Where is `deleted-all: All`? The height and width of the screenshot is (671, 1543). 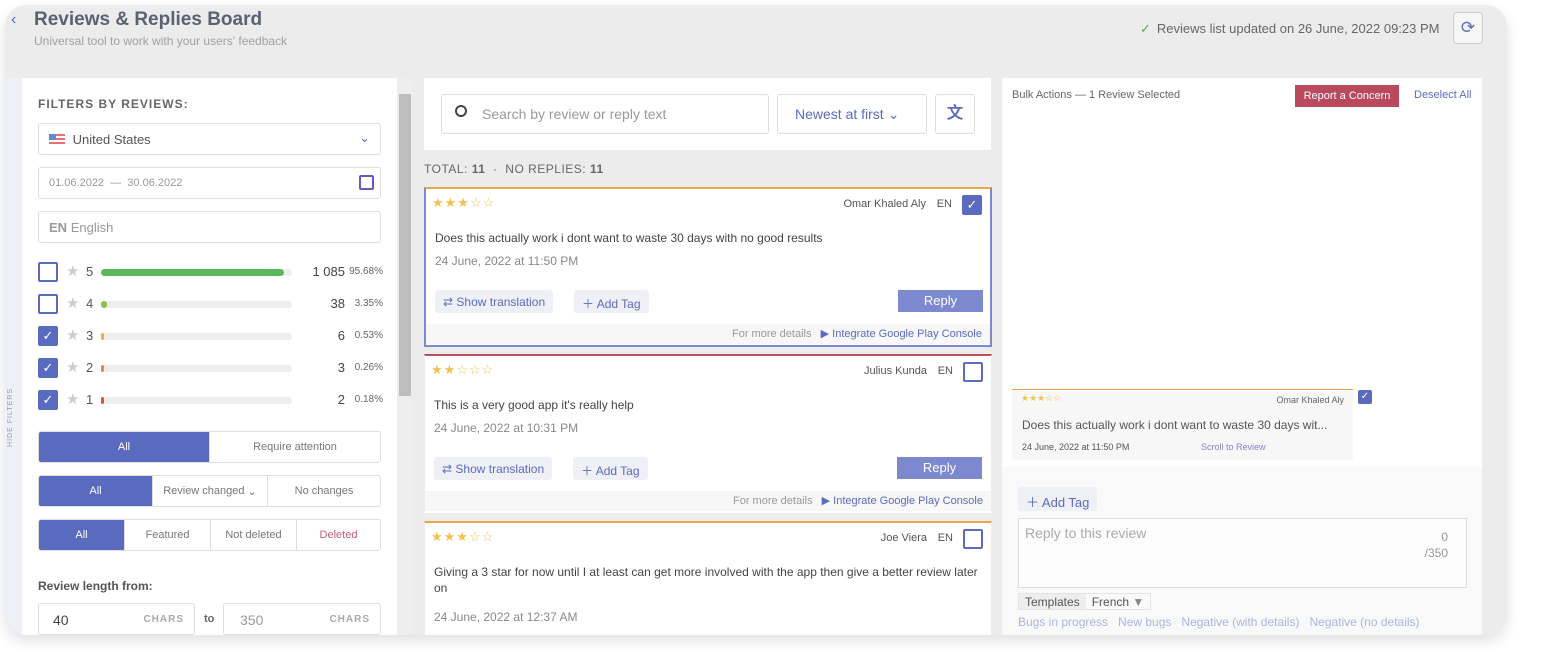
deleted-all: All is located at coordinates (82, 535).